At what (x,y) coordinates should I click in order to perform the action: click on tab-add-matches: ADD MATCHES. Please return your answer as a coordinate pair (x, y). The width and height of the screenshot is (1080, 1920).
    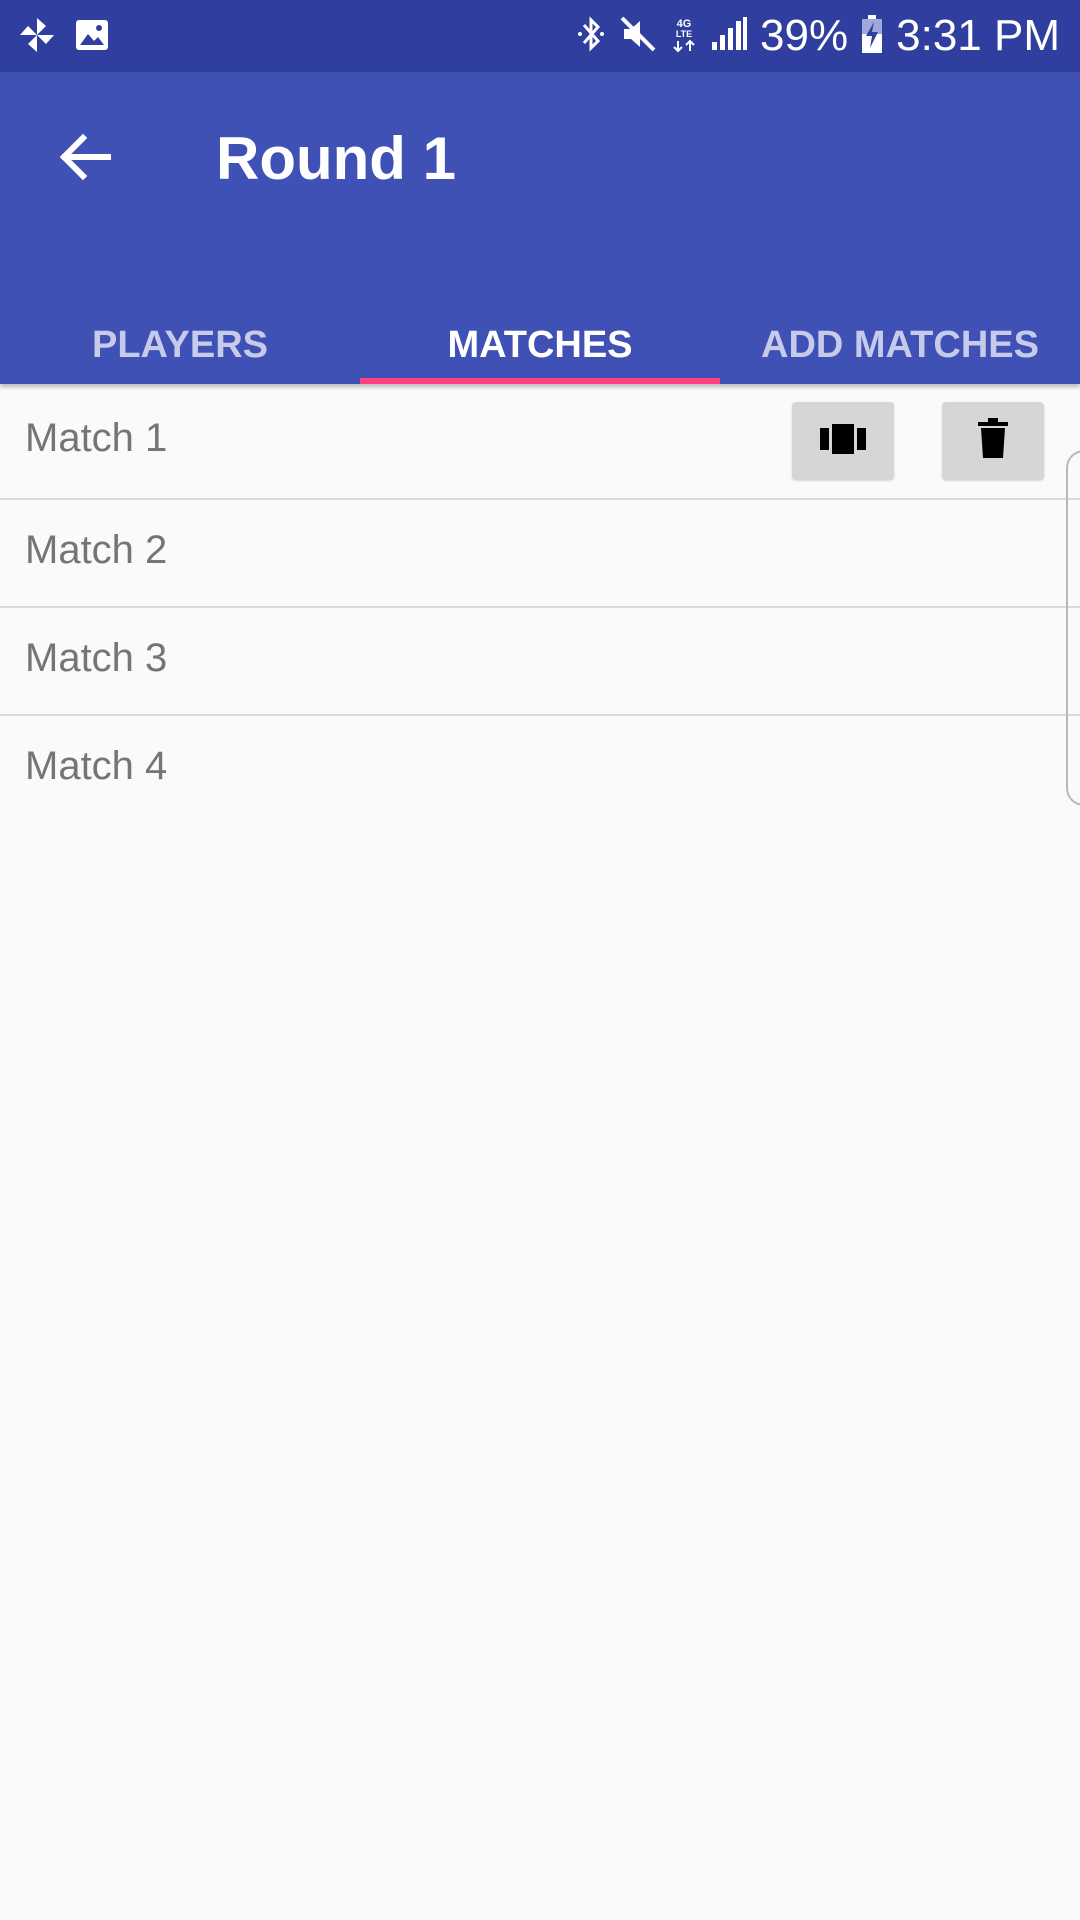
    Looking at the image, I should click on (900, 348).